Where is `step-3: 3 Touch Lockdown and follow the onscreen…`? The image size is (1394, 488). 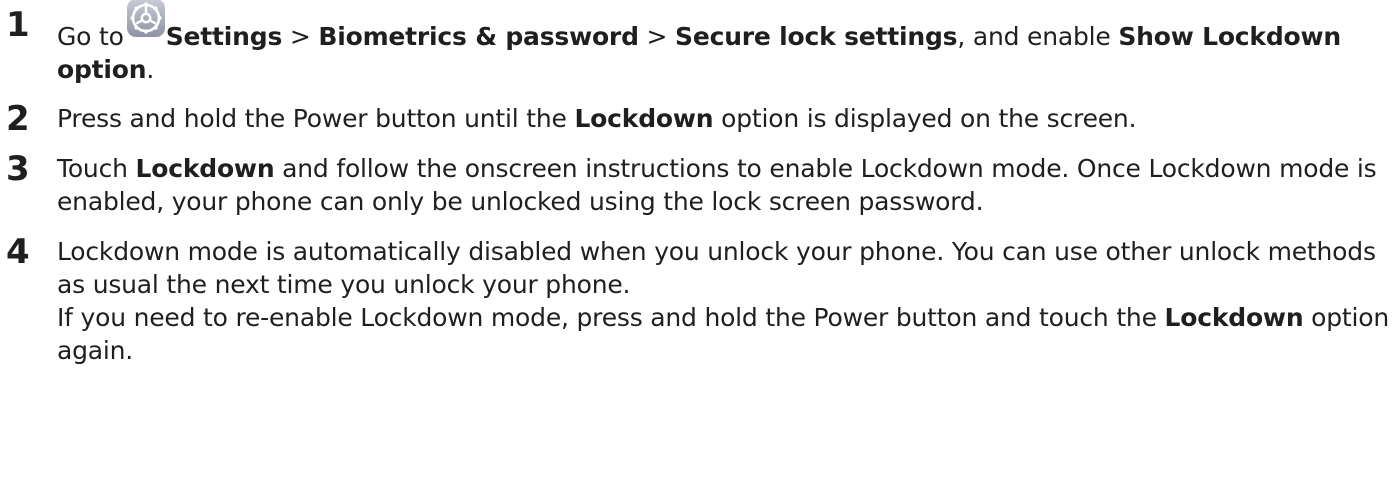 step-3: 3 Touch Lockdown and follow the onscreen… is located at coordinates (697, 185).